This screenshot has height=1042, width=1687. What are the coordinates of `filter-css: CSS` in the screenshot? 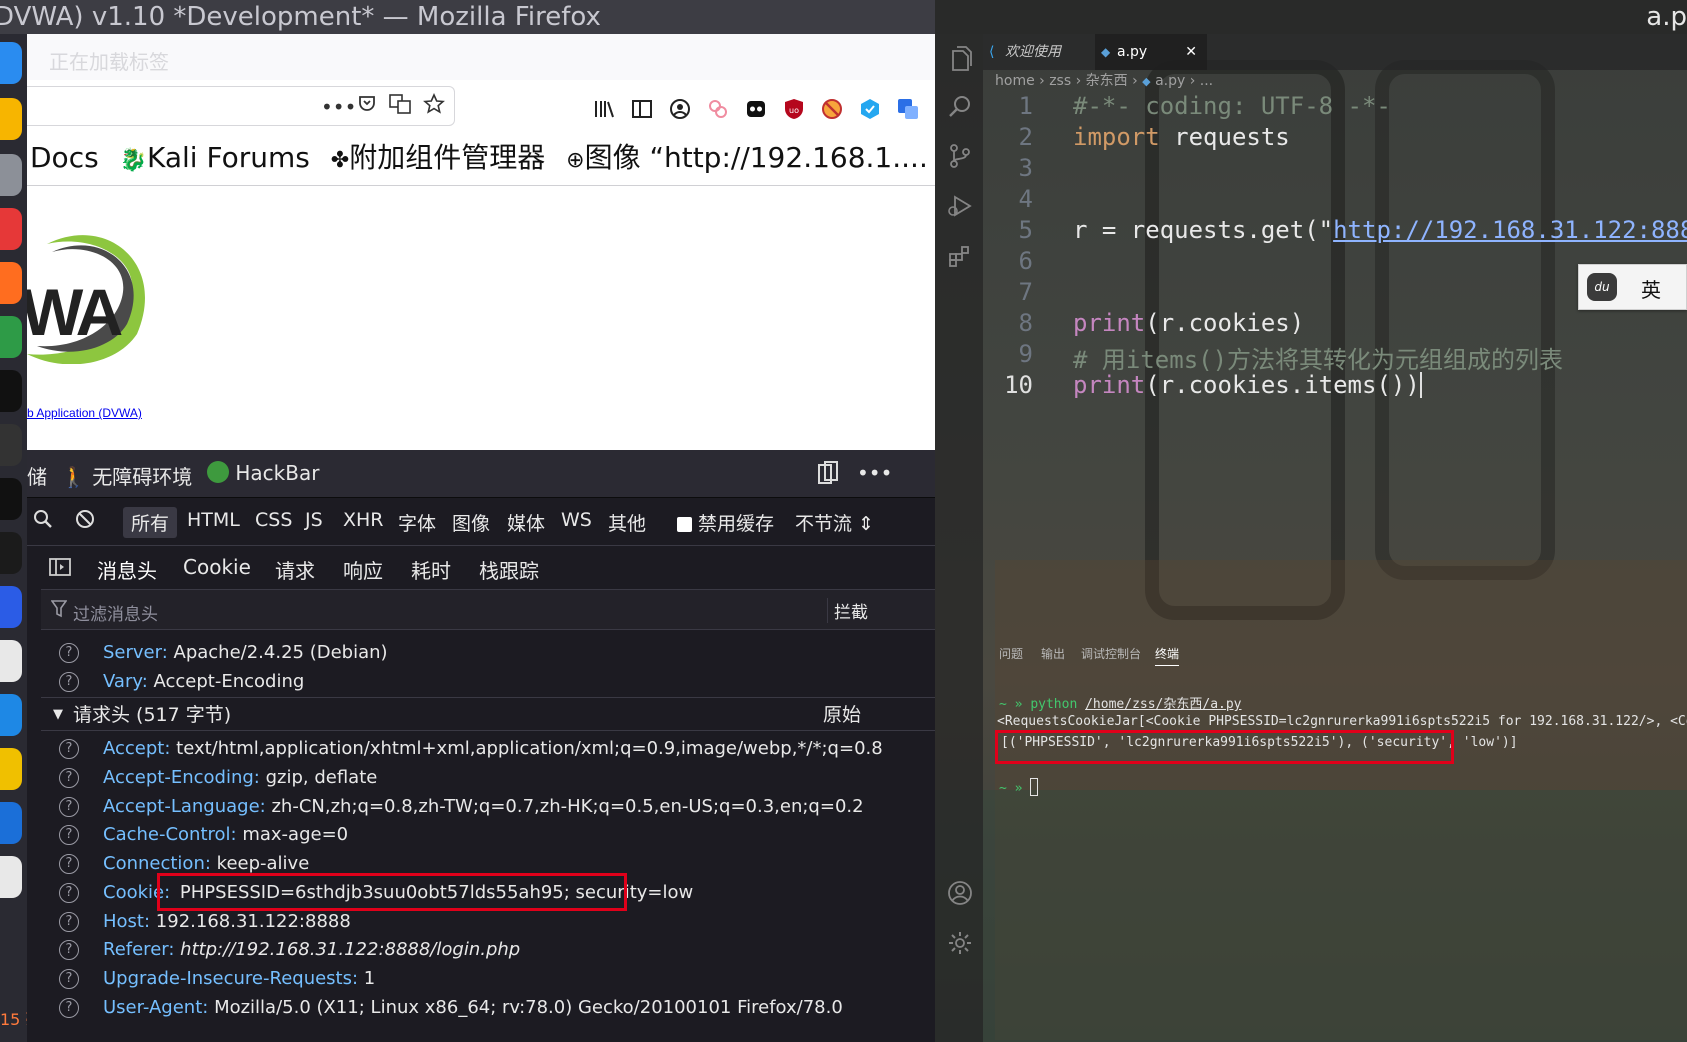 It's located at (273, 520).